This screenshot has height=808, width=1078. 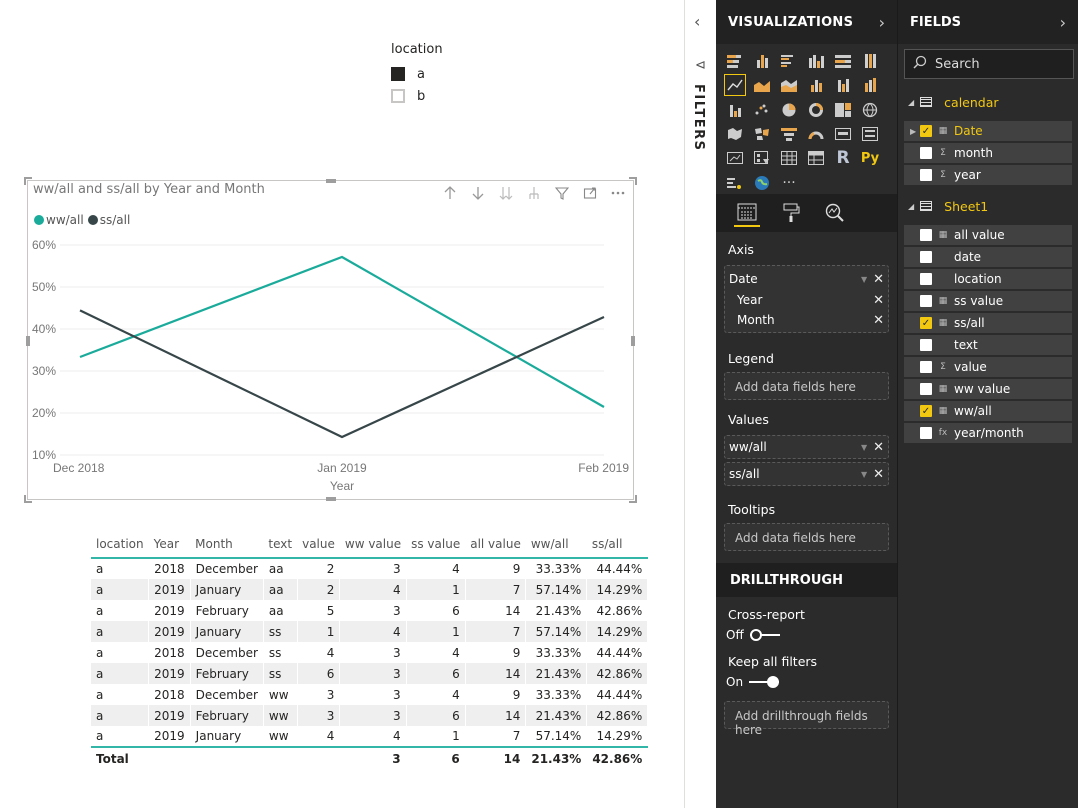 What do you see at coordinates (331, 499) in the screenshot?
I see `resize-handle-bottom` at bounding box center [331, 499].